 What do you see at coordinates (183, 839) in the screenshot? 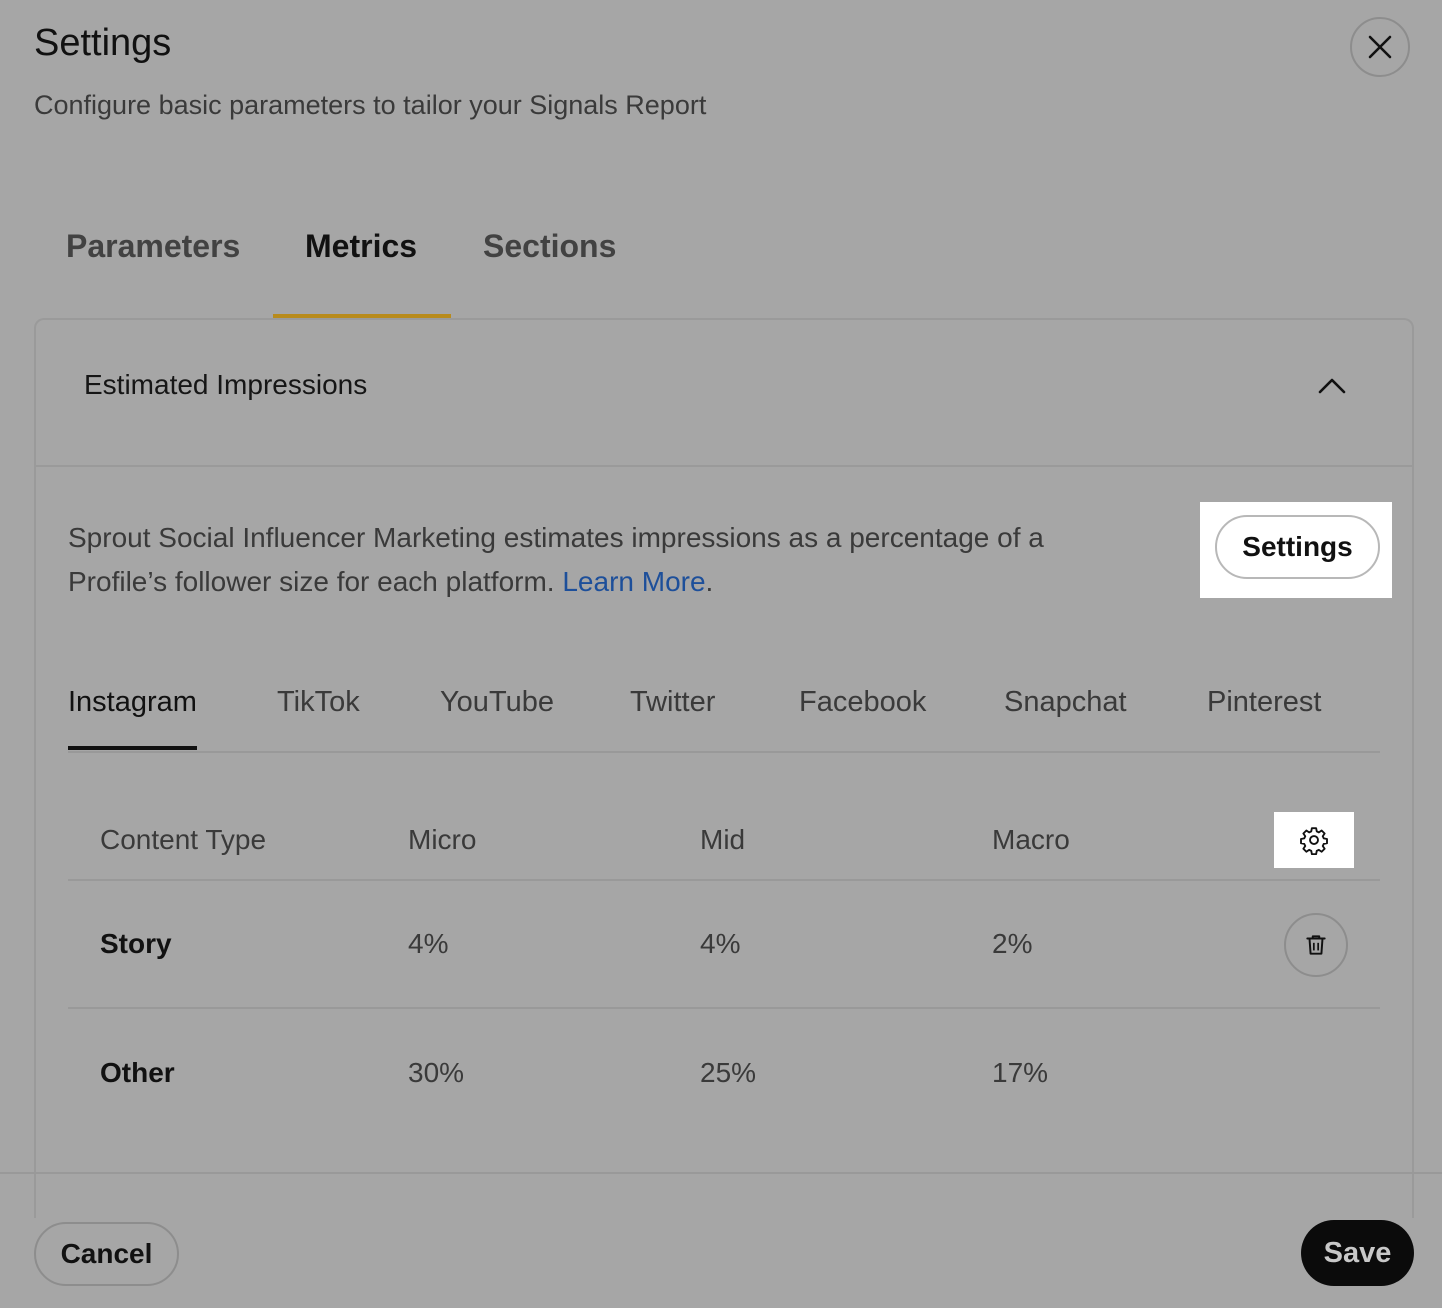
I see `column-header-content-type: Content Type` at bounding box center [183, 839].